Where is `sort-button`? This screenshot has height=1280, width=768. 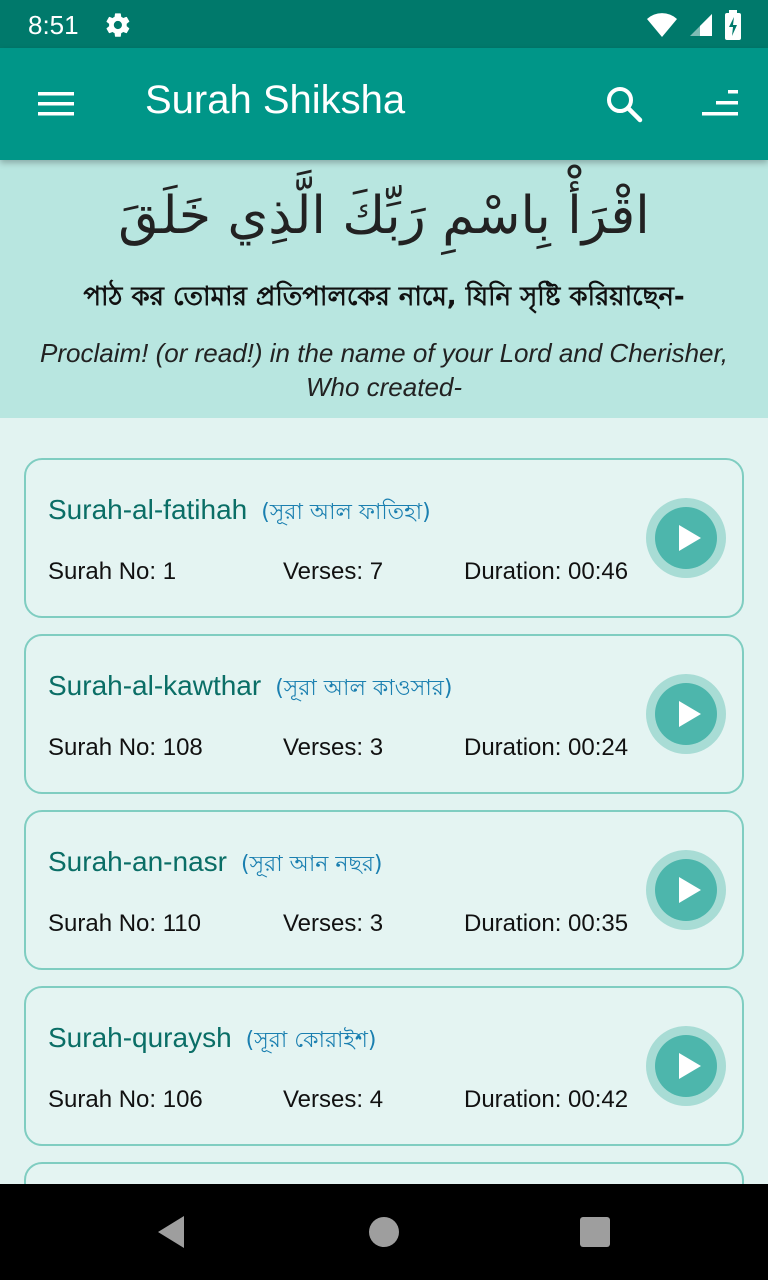
sort-button is located at coordinates (720, 104).